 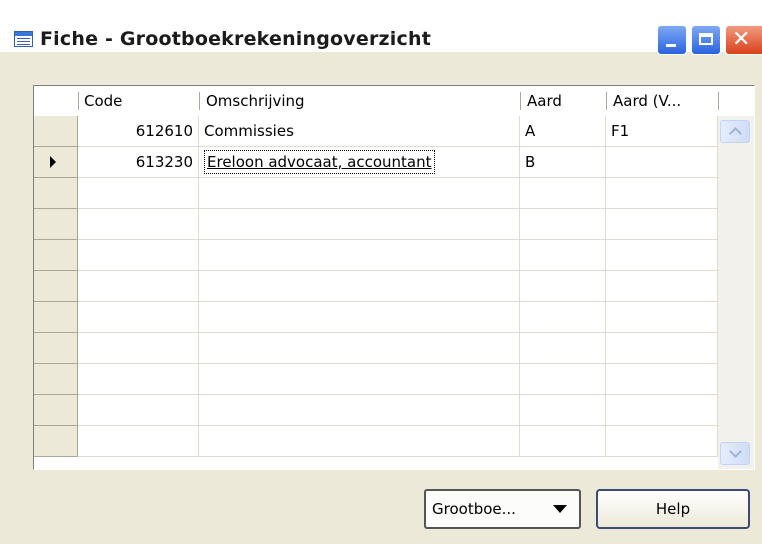 I want to click on cell-description: Ereloon advocaat, accountant, so click(x=359, y=162).